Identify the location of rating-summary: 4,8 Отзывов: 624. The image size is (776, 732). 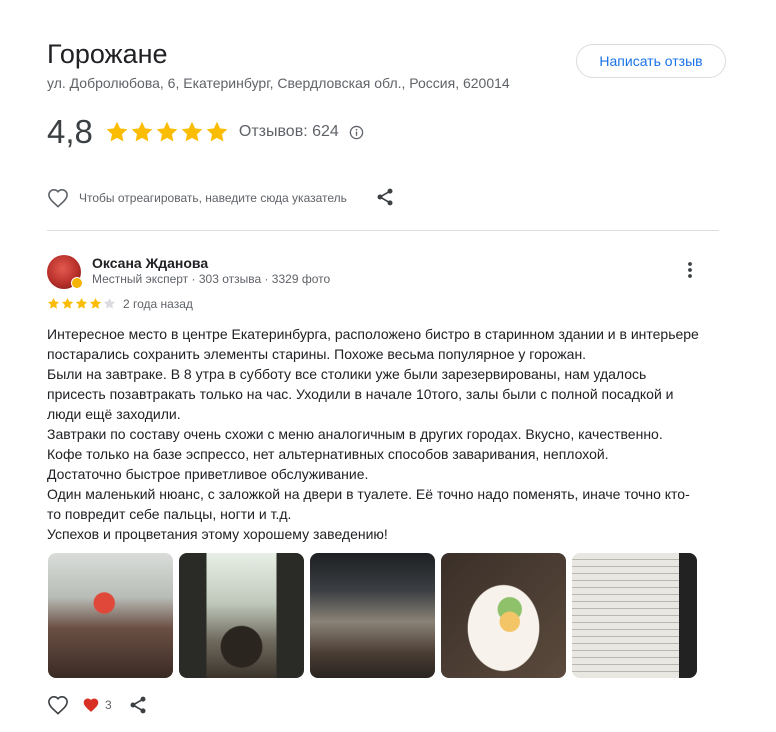
(205, 132).